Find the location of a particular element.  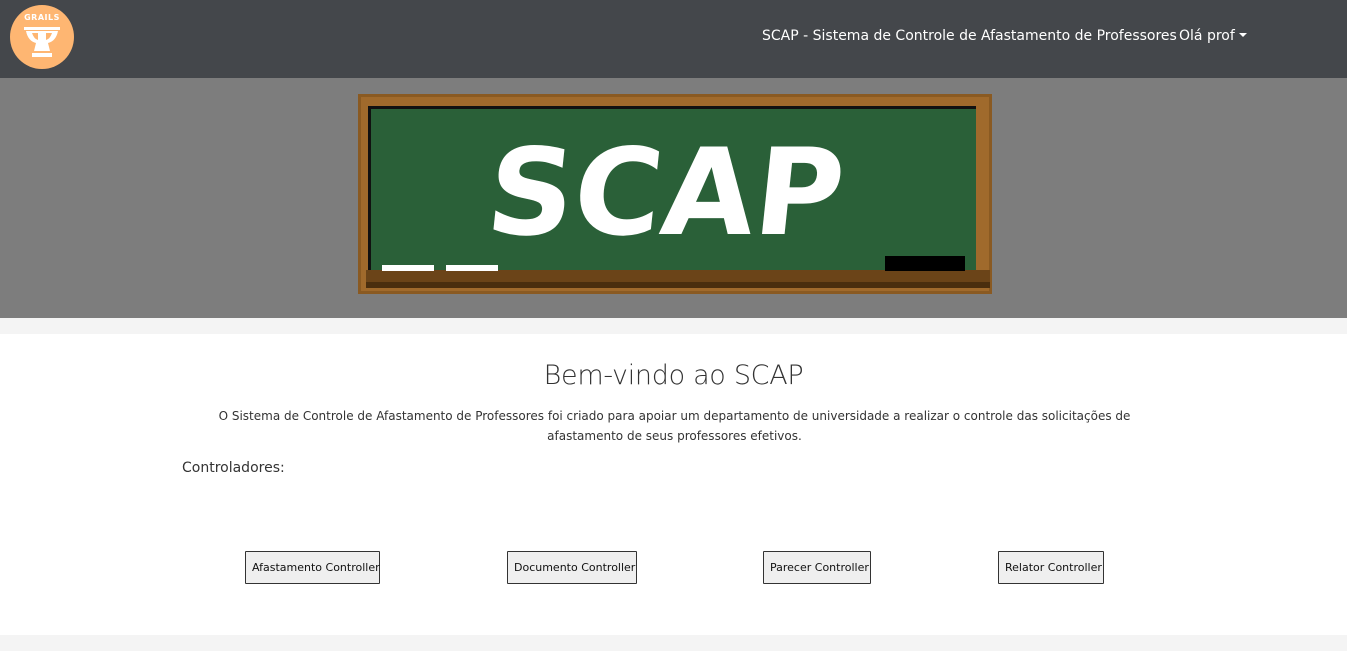

grails-logo: GRAILS is located at coordinates (42, 37).